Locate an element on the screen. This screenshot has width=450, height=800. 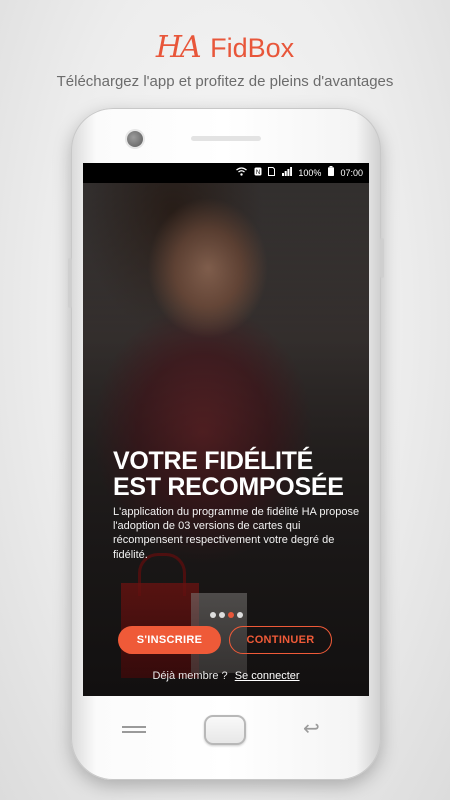
brand-header: HA FidBox is located at coordinates (225, 48).